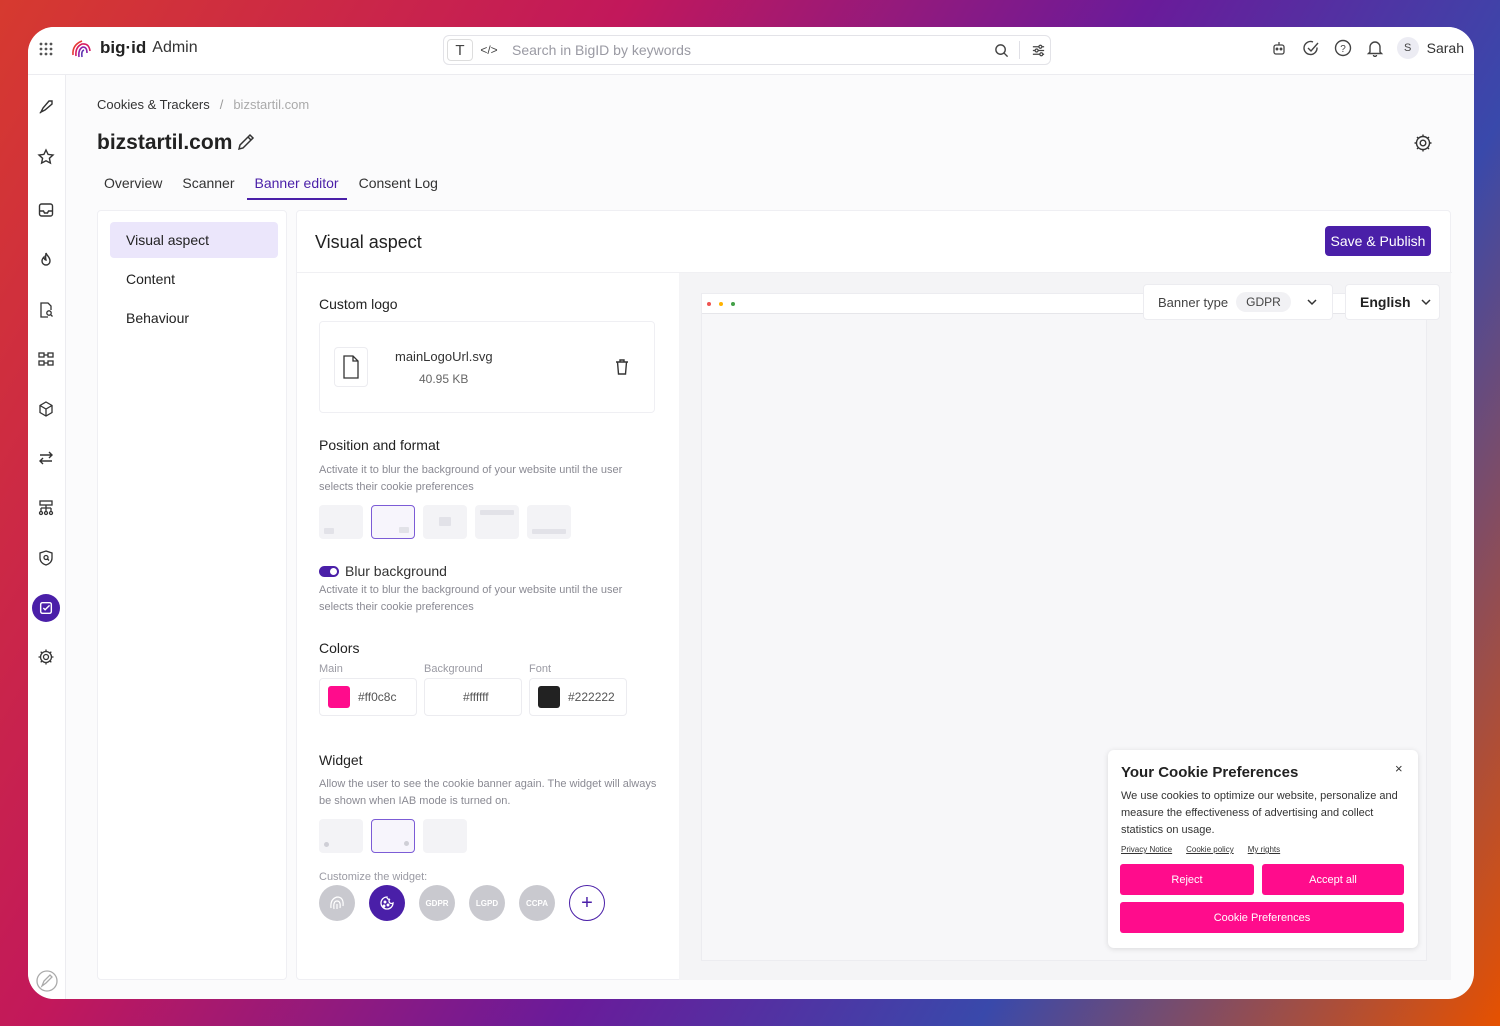 The height and width of the screenshot is (1026, 1500). I want to click on star-icon, so click(46, 157).